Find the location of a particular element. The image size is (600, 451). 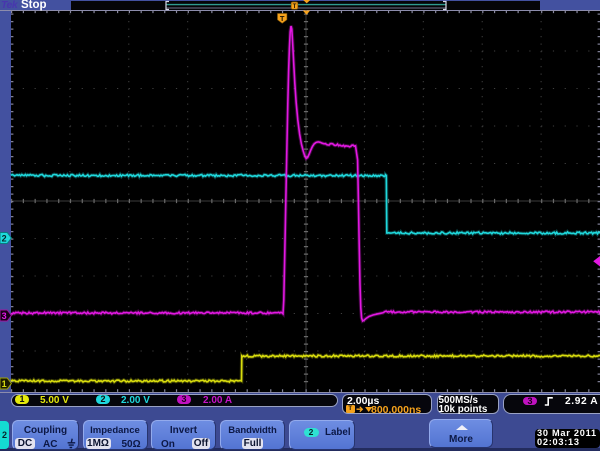

svg-text: 2 is located at coordinates (4, 238).